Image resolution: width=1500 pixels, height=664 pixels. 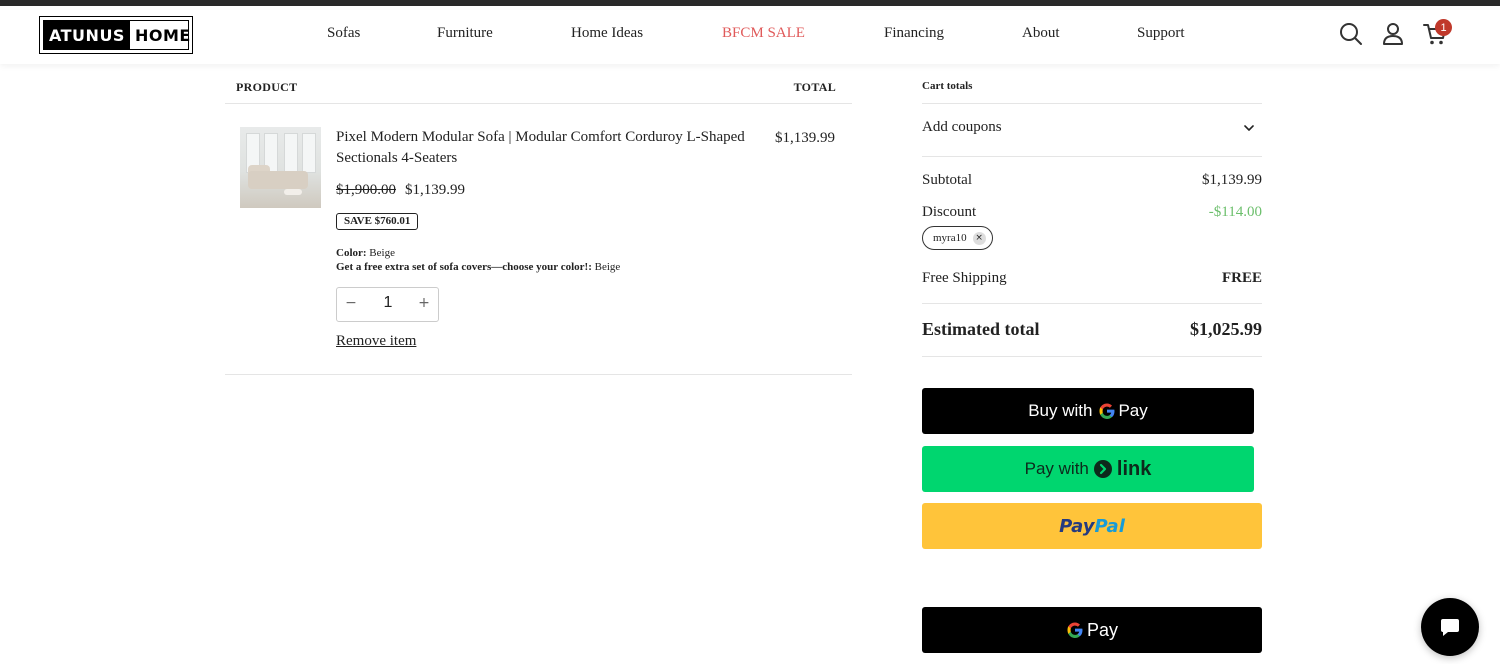 I want to click on sale-price: $1,139.99, so click(x=435, y=190).